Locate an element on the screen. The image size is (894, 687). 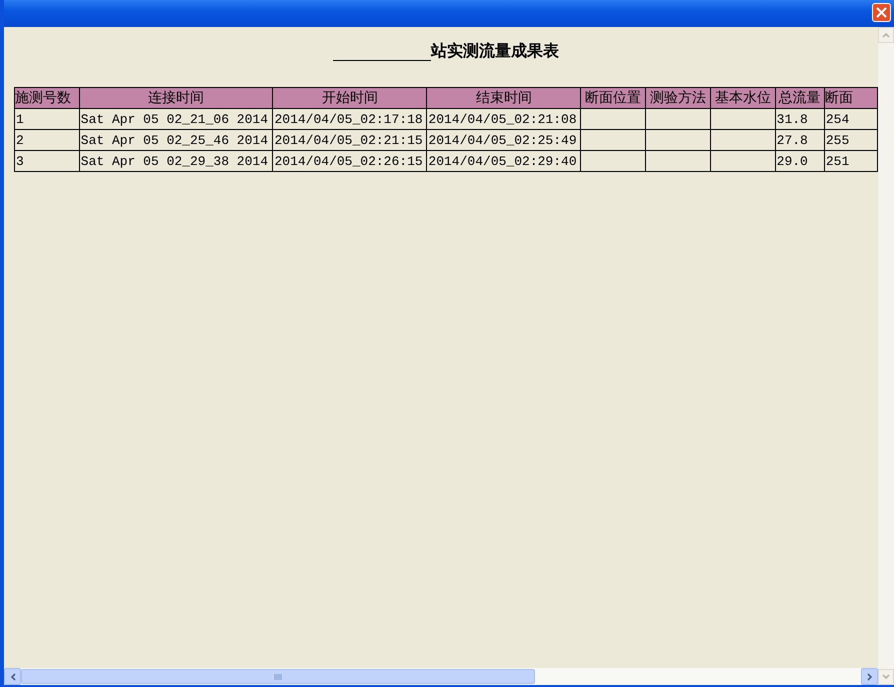
scroll-down-button is located at coordinates (886, 677).